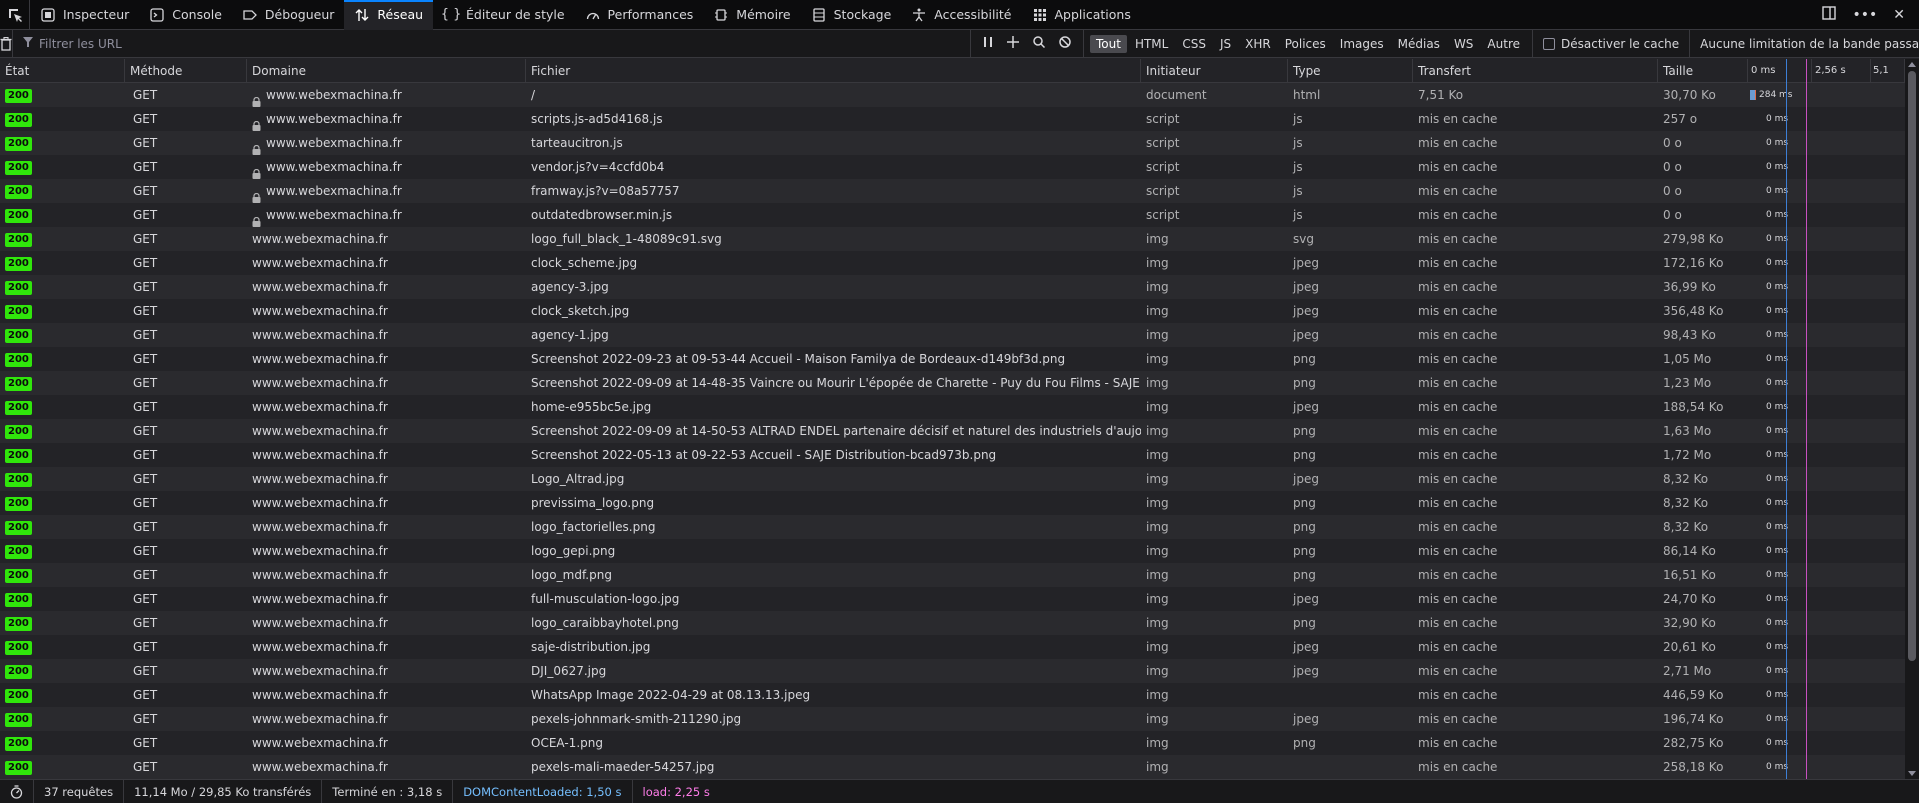 The width and height of the screenshot is (1919, 803). I want to click on file-cell: clock_scheme.jpg, so click(584, 263).